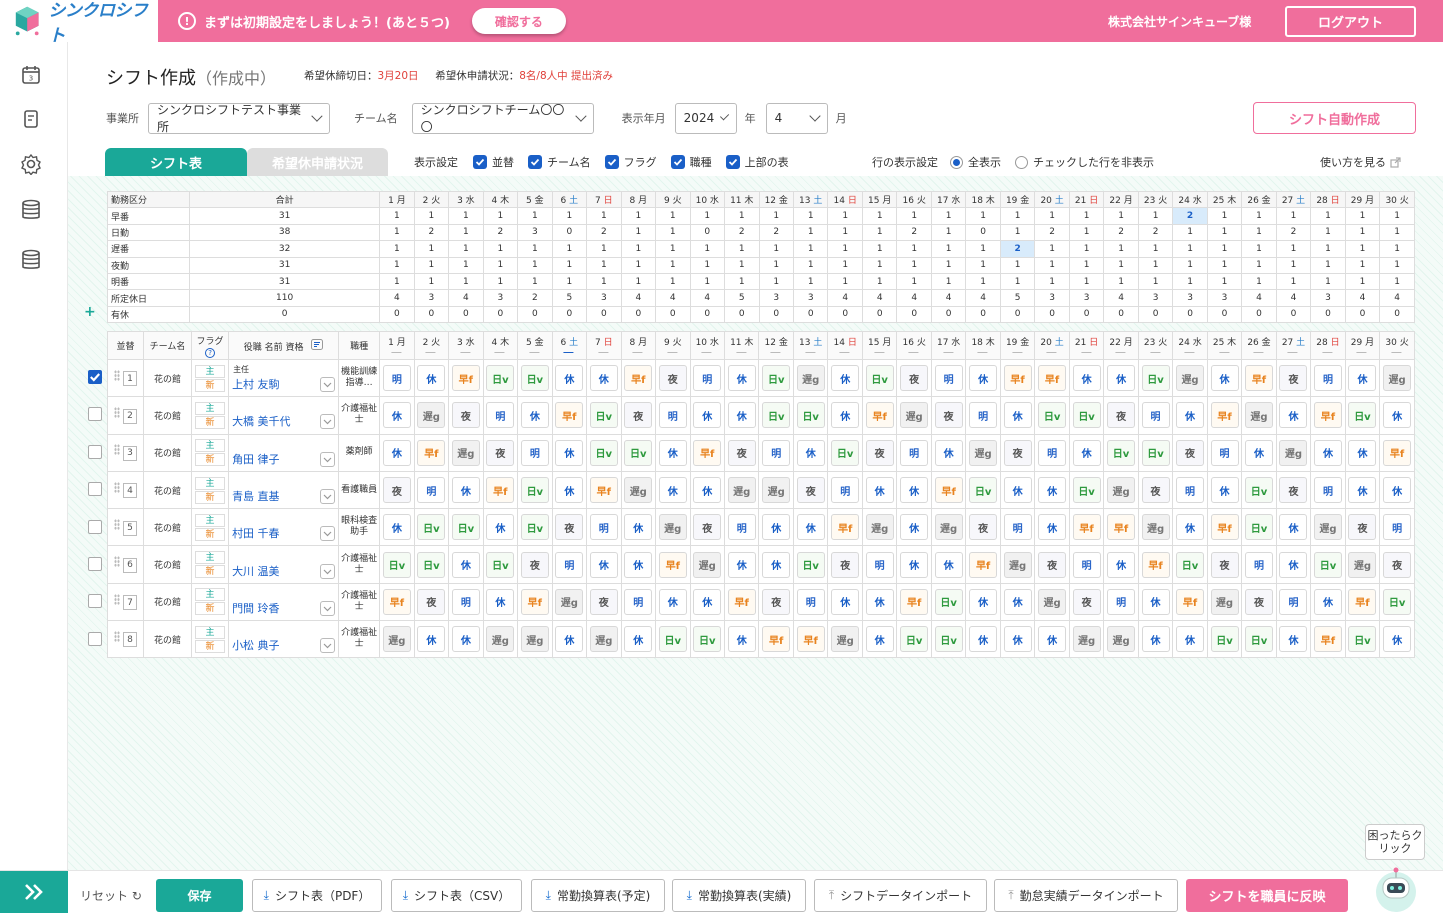  Describe the element at coordinates (1350, 21) in the screenshot. I see `logout-button: ログアウト` at that location.